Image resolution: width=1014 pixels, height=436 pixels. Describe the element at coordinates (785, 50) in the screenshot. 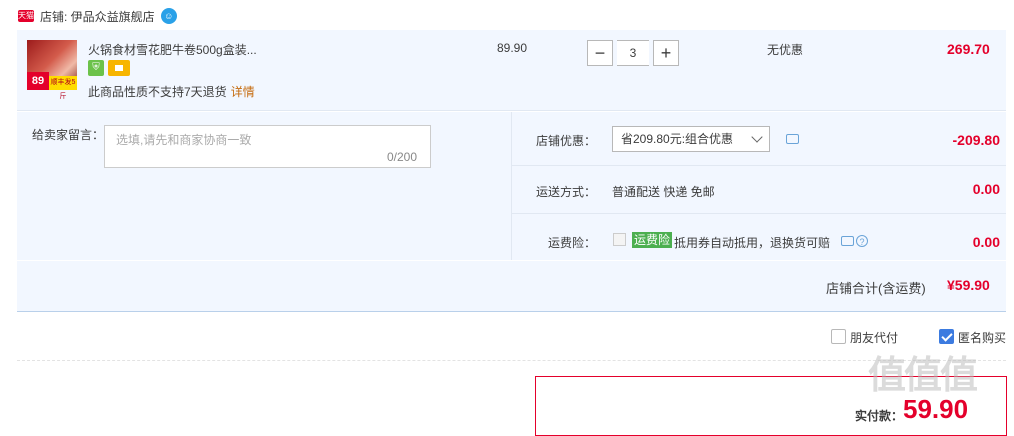

I see `item-discount: 无优惠` at that location.